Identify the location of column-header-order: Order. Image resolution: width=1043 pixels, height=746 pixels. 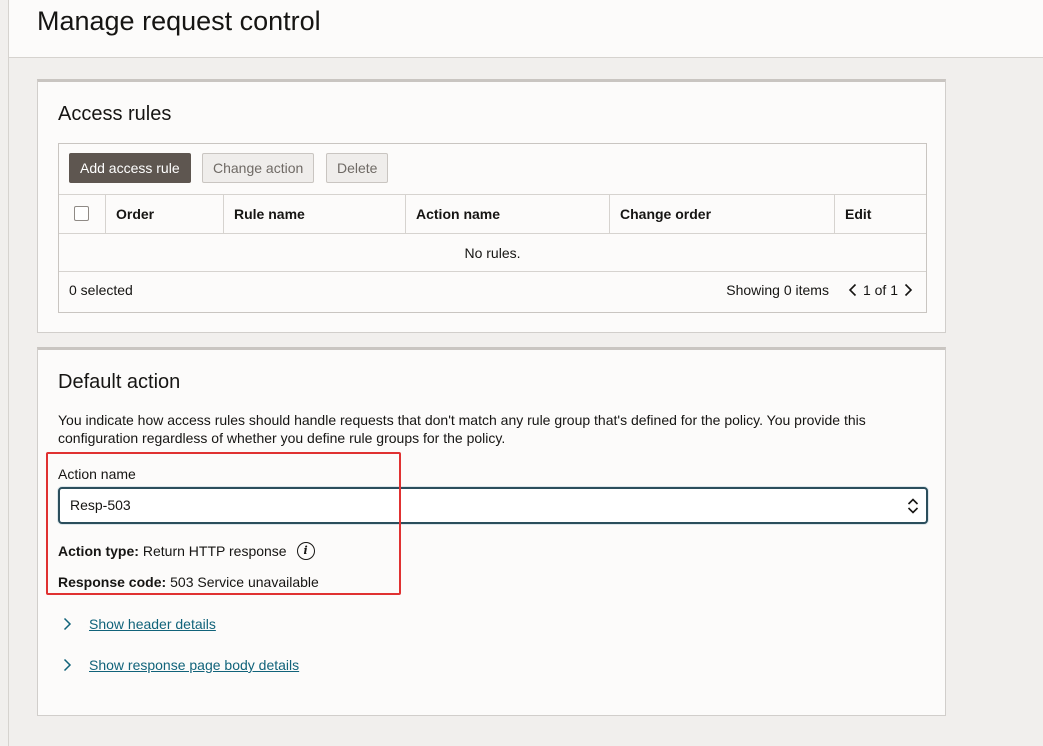
(165, 214).